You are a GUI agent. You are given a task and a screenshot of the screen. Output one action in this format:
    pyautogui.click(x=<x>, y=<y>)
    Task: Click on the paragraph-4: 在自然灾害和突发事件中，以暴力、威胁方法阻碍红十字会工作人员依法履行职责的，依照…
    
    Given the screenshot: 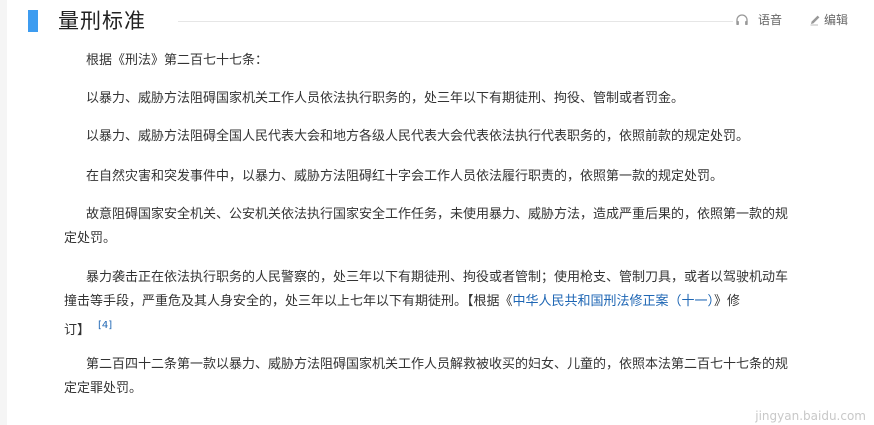 What is the action you would take?
    pyautogui.click(x=405, y=176)
    